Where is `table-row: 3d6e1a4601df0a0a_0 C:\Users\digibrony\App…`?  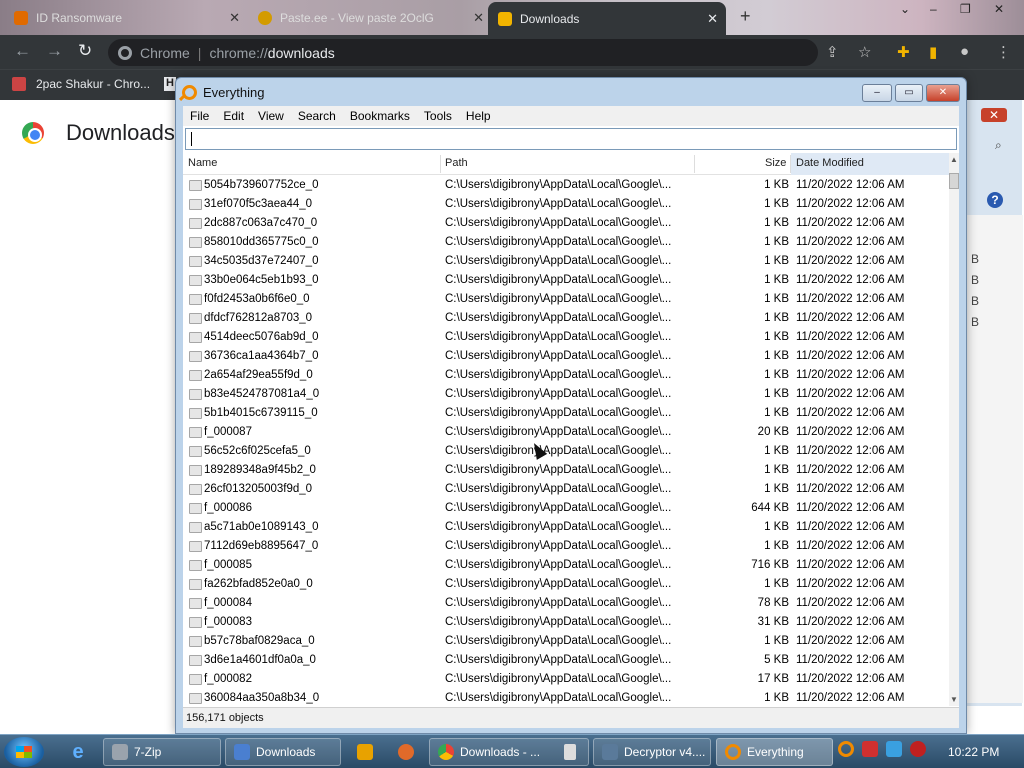 table-row: 3d6e1a4601df0a0a_0 C:\Users\digibrony\App… is located at coordinates (566, 660).